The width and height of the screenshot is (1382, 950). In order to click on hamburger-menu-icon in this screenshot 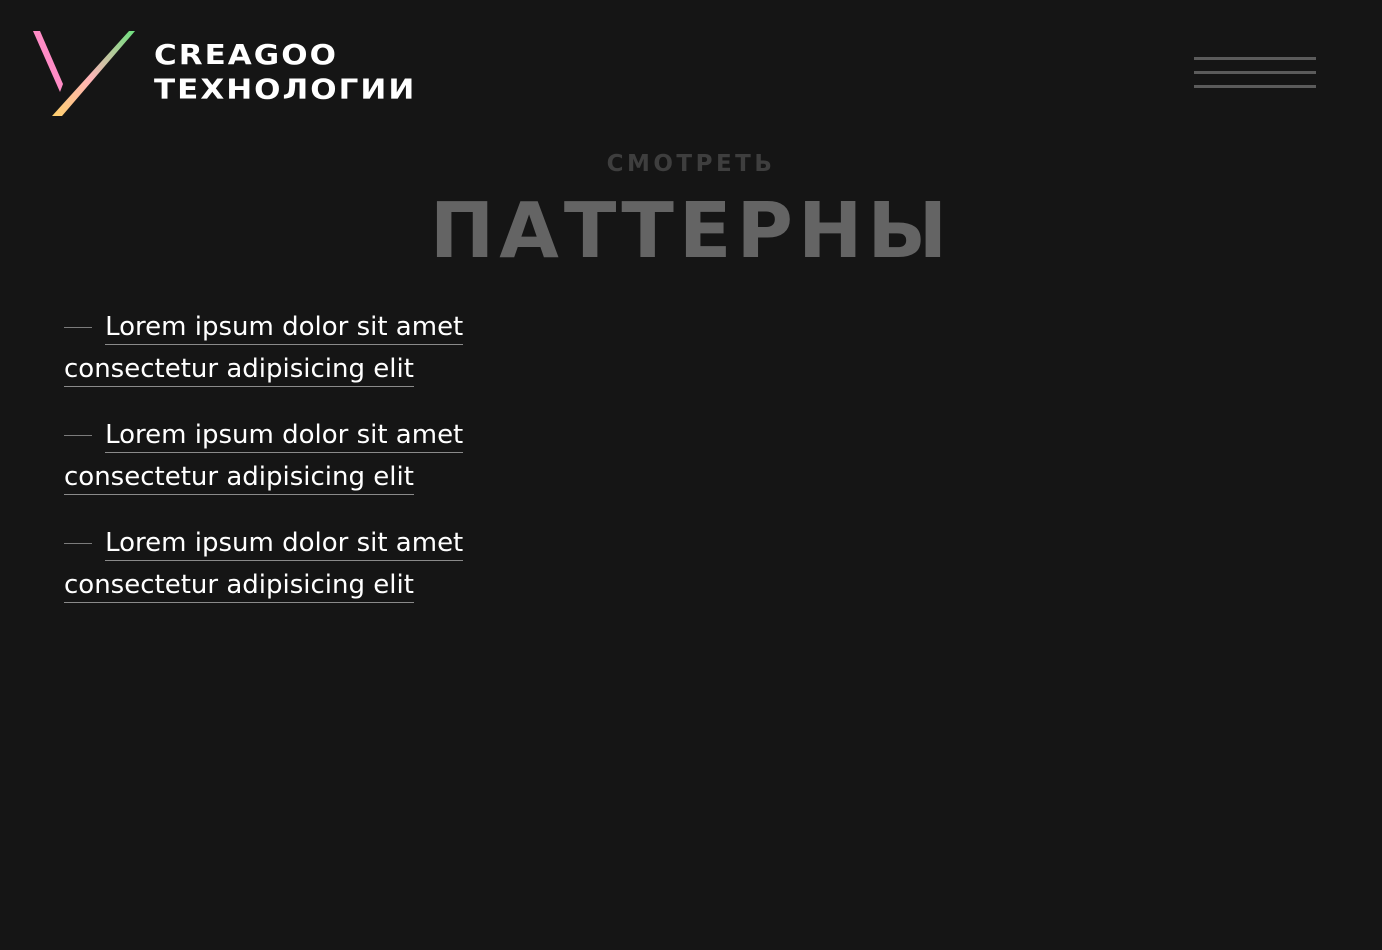, I will do `click(1255, 74)`.